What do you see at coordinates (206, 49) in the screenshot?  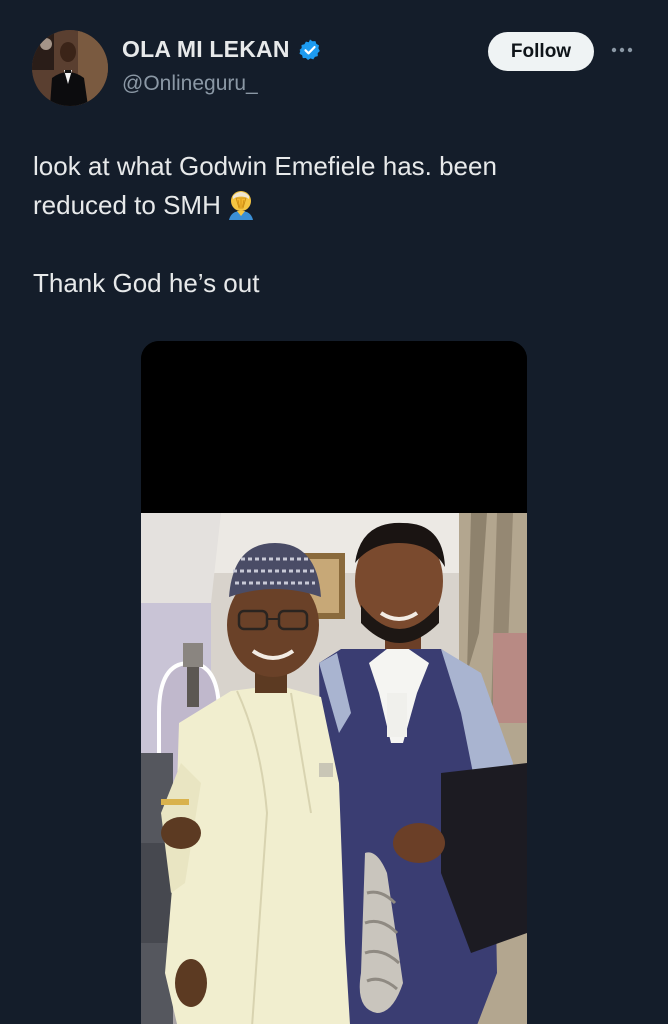 I see `display-name: OLA MI LEKAN` at bounding box center [206, 49].